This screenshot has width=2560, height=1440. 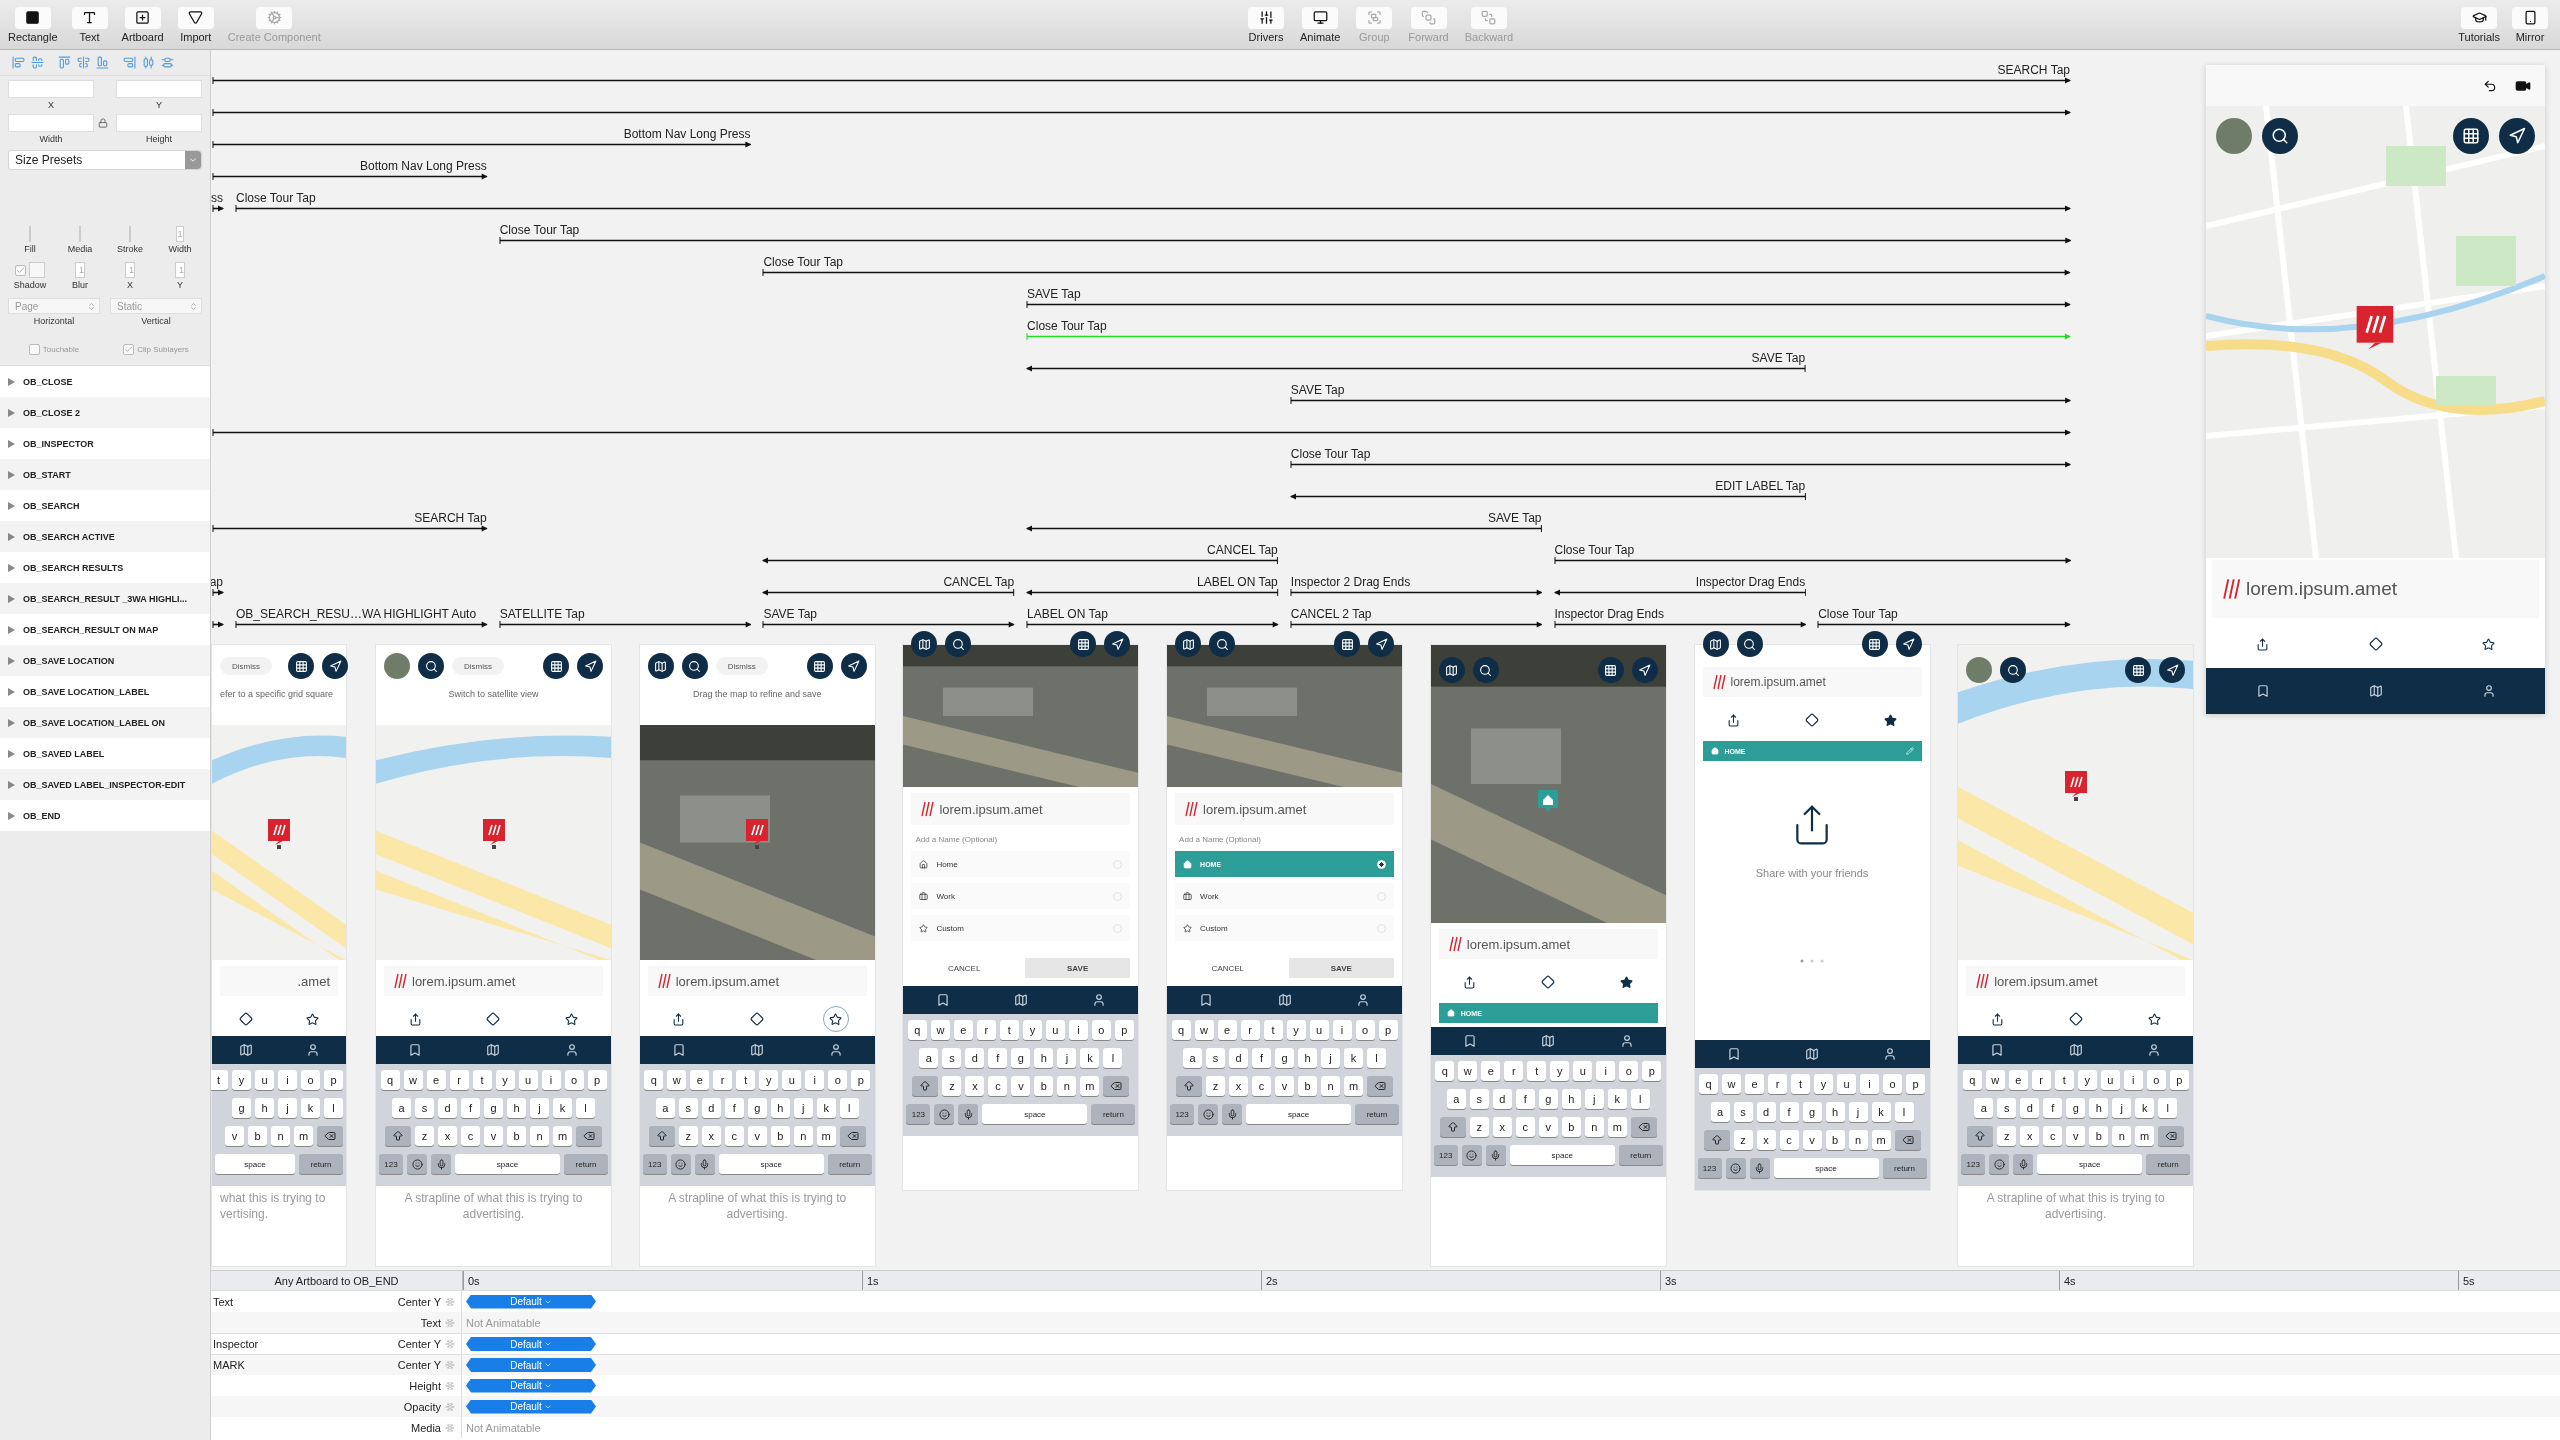 What do you see at coordinates (1021, 928) in the screenshot?
I see `label-option: Custom` at bounding box center [1021, 928].